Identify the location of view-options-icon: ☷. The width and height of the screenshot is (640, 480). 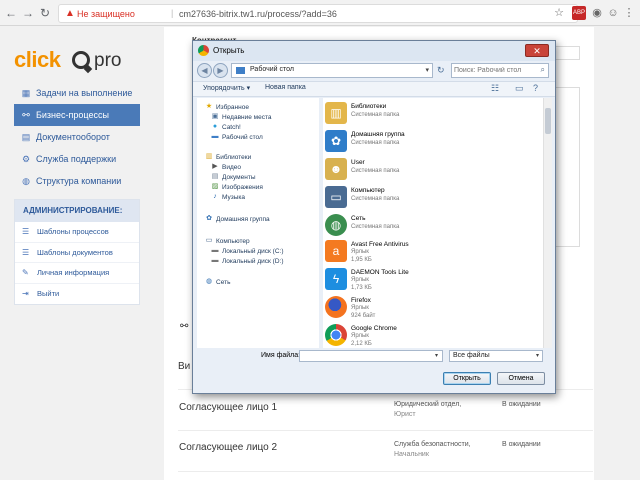
(495, 88).